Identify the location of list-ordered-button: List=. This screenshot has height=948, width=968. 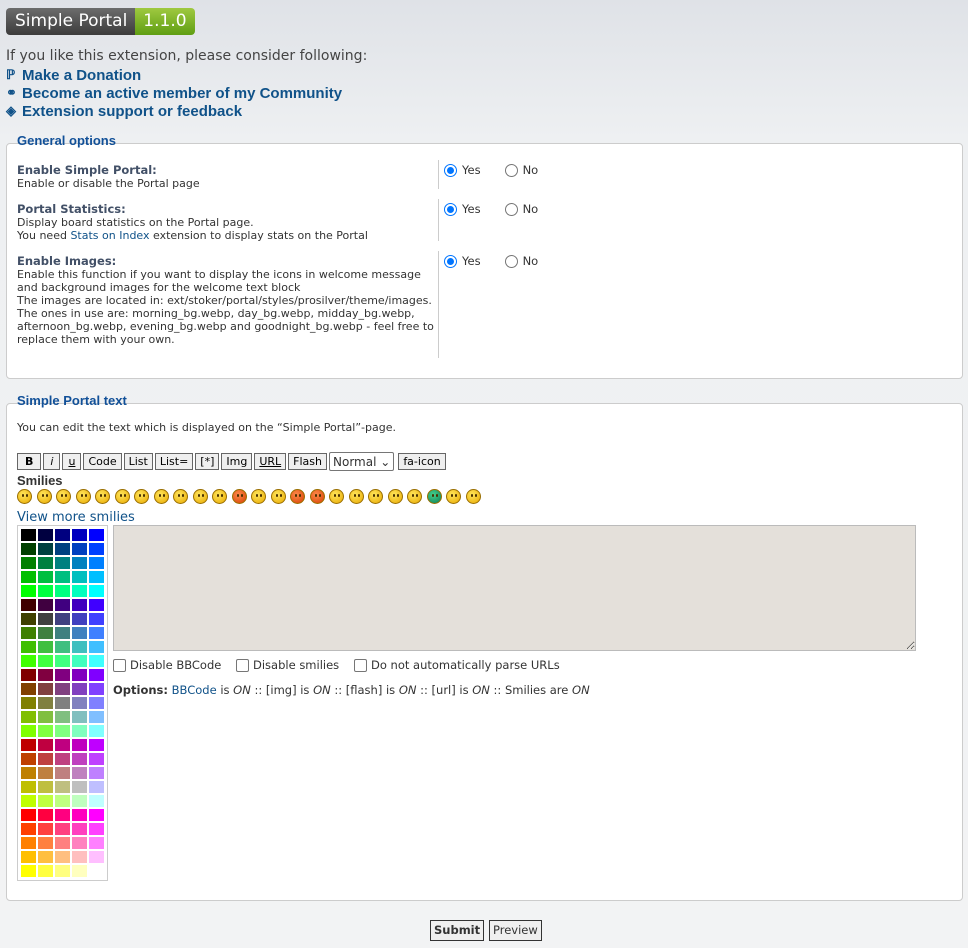
(174, 461).